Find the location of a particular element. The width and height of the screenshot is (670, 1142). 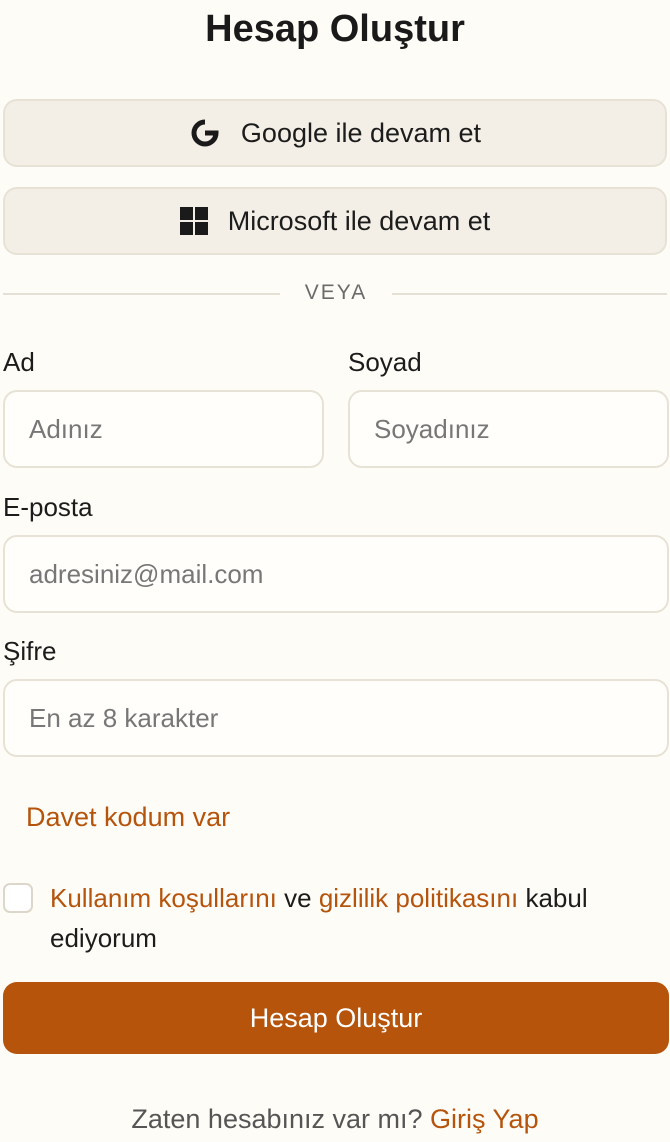

divider-line-right is located at coordinates (529, 294).